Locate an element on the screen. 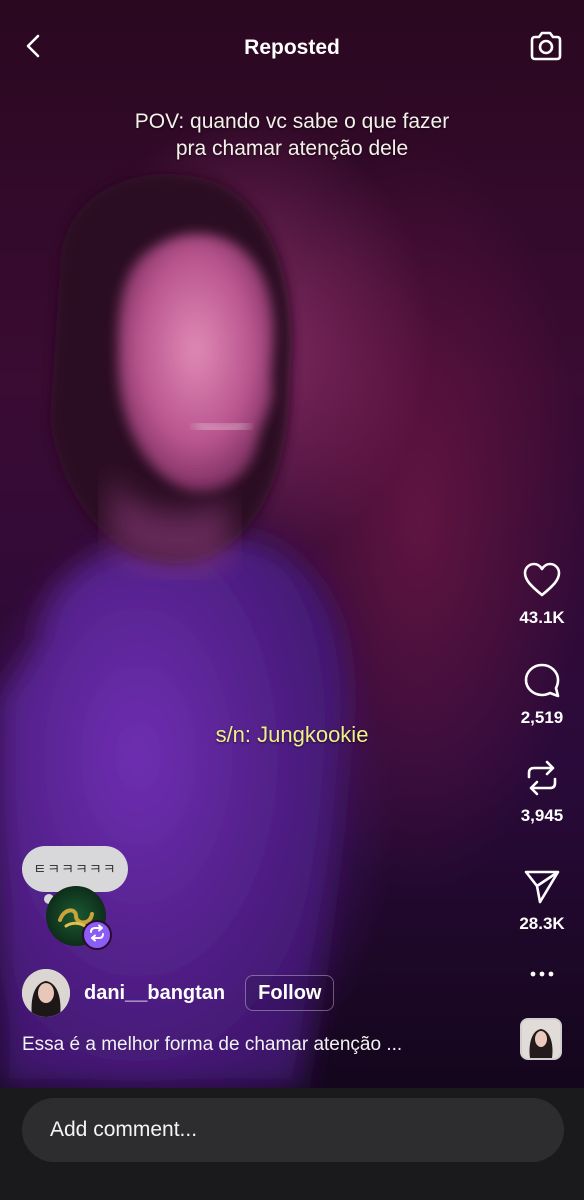 The width and height of the screenshot is (584, 1200). video-subtitle: s/n: Jungkookie is located at coordinates (292, 734).